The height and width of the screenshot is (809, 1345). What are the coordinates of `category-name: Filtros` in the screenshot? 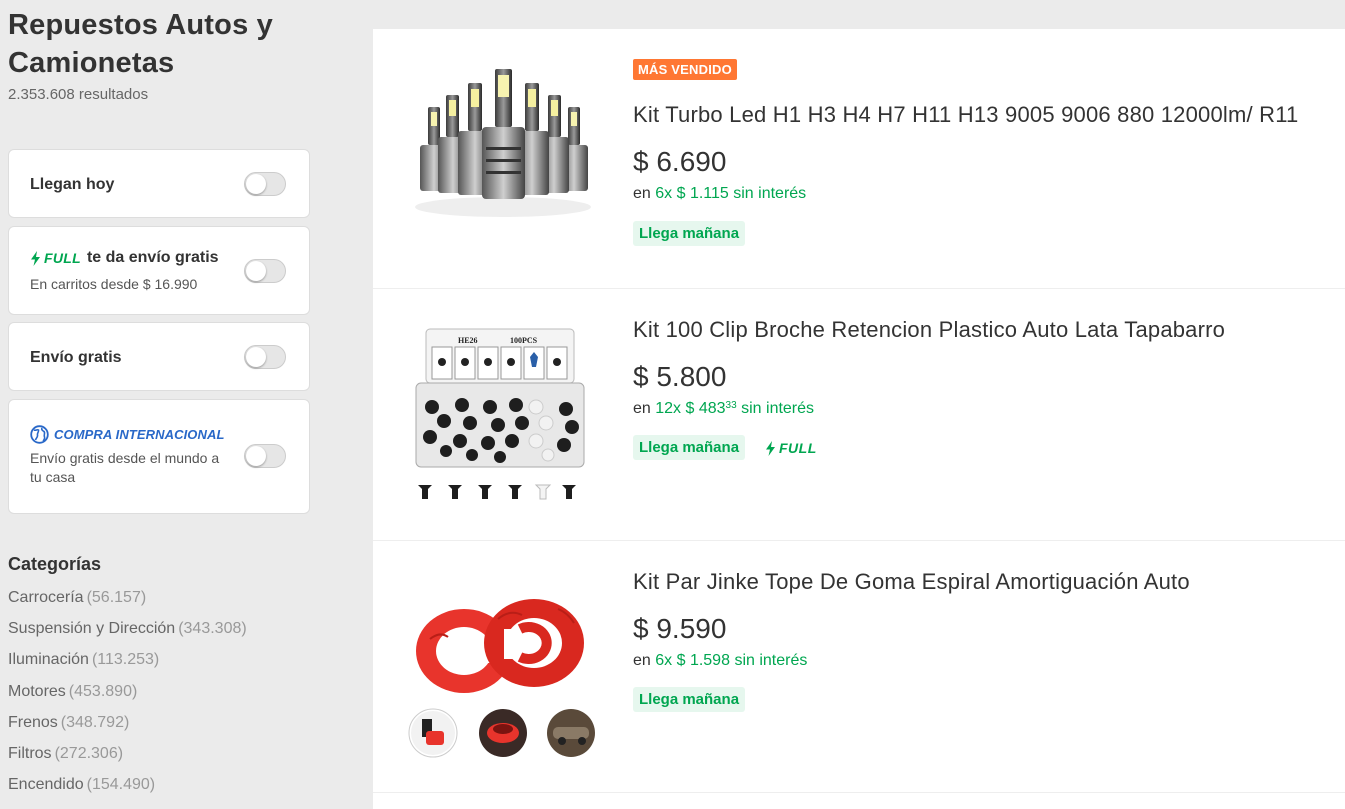 It's located at (30, 753).